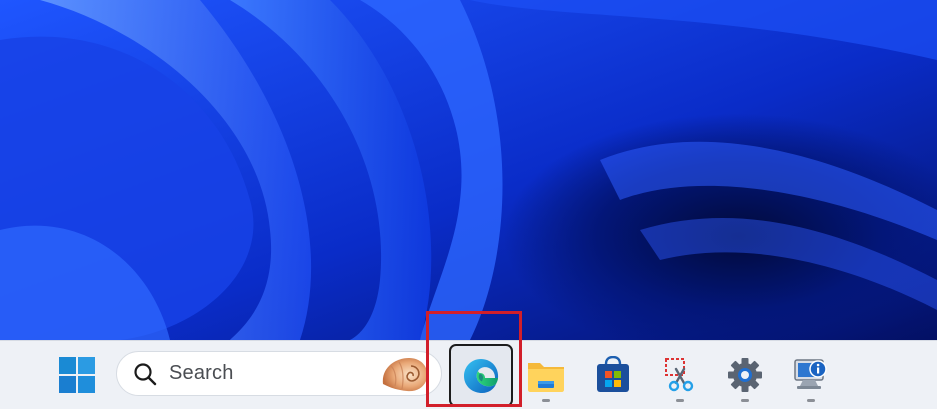 The height and width of the screenshot is (409, 937). I want to click on windows-logo-icon, so click(77, 375).